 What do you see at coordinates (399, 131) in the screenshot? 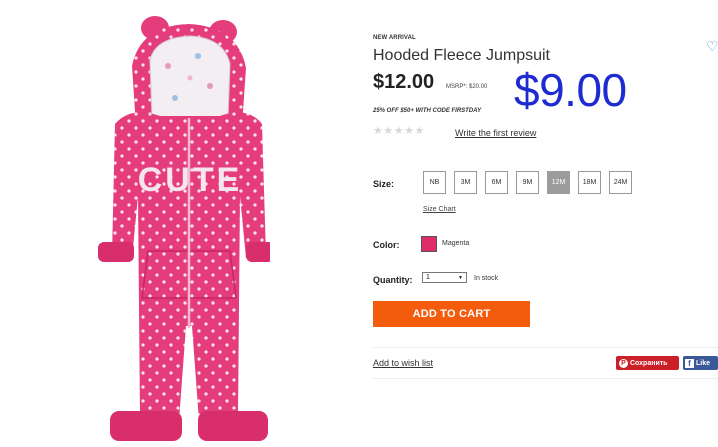
I see `rating-stars-icon: ★★★★★` at bounding box center [399, 131].